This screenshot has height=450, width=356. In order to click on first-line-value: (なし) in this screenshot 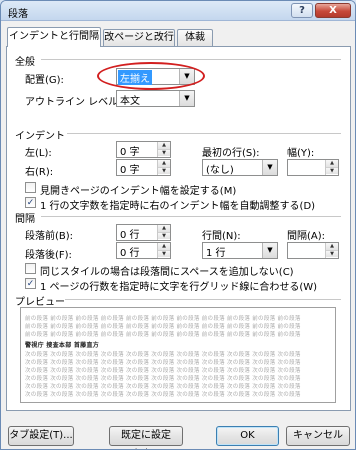, I will do `click(220, 170)`.